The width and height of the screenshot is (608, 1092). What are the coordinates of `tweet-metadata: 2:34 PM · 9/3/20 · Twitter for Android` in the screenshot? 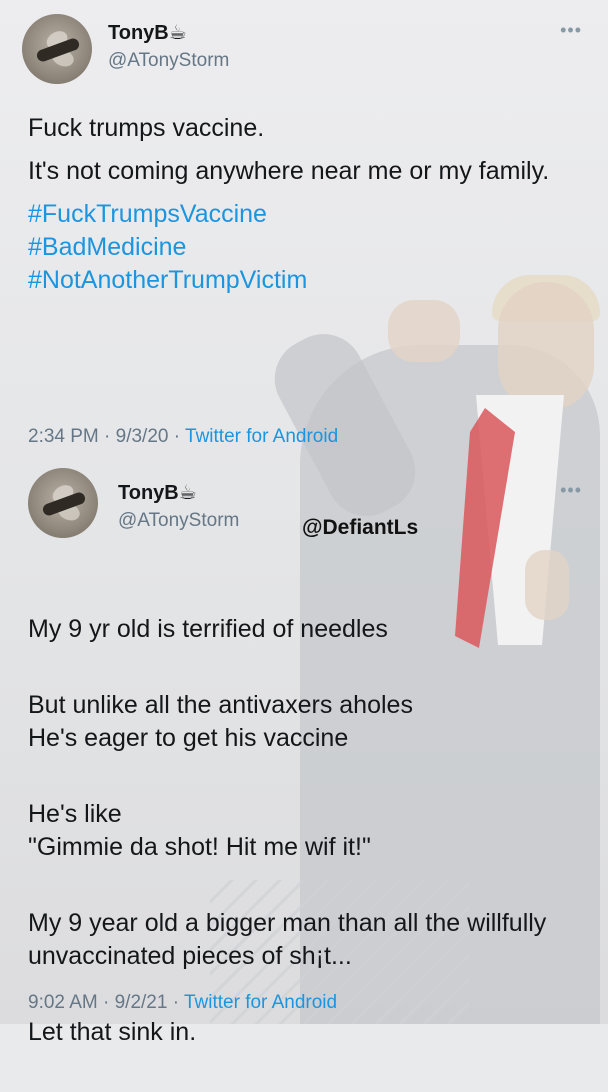 It's located at (183, 437).